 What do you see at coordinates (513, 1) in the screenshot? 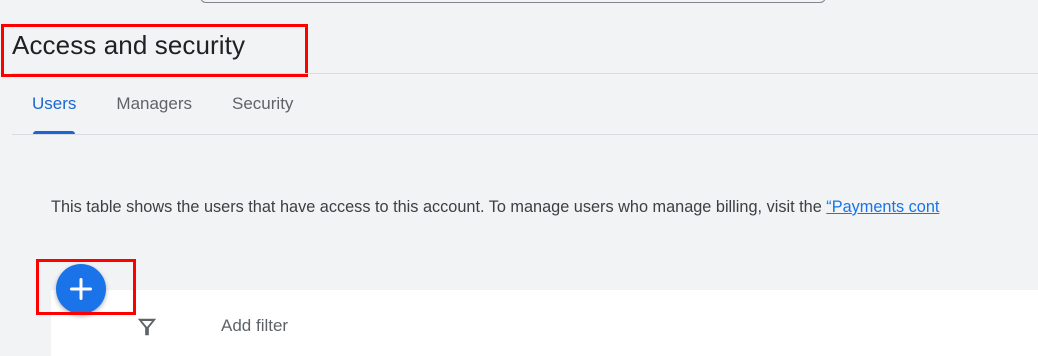
I see `search-bar` at bounding box center [513, 1].